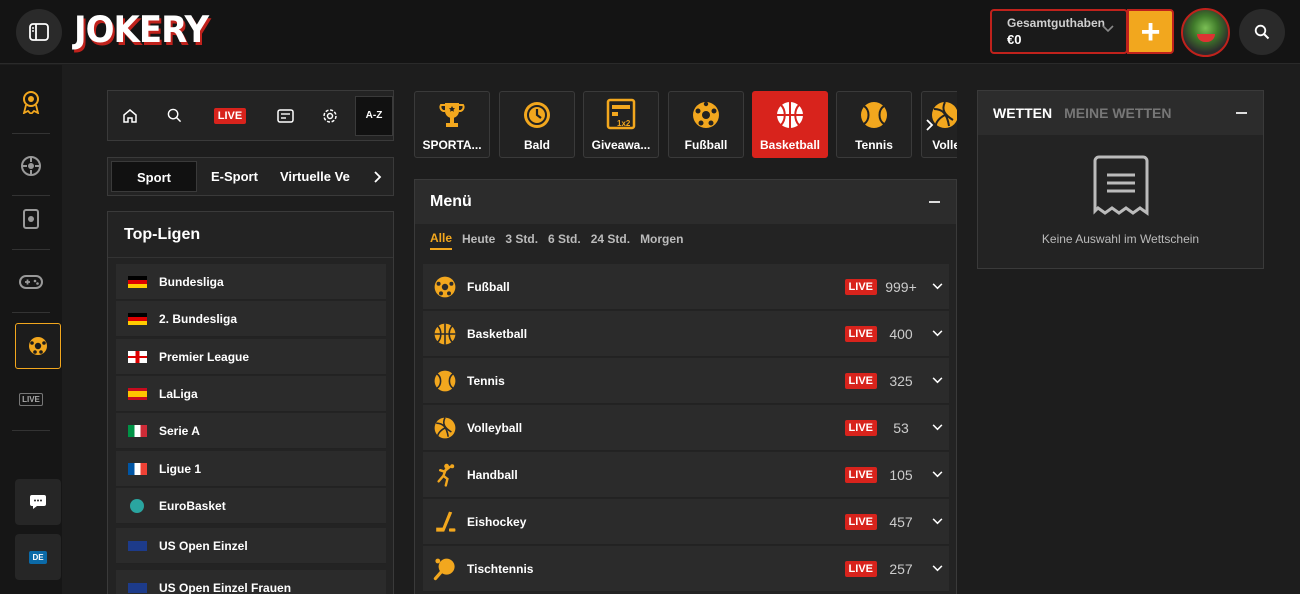  I want to click on category-tennis: Tennis, so click(874, 124).